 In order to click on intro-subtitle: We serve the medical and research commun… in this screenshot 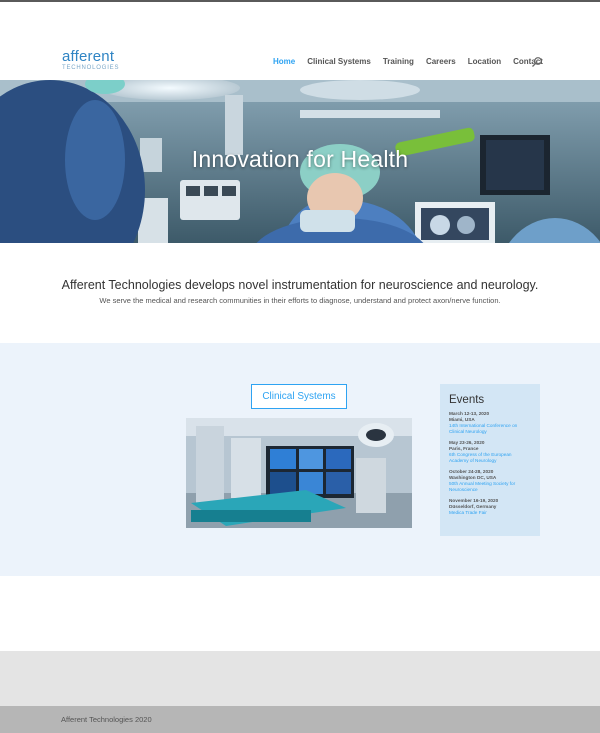, I will do `click(300, 300)`.